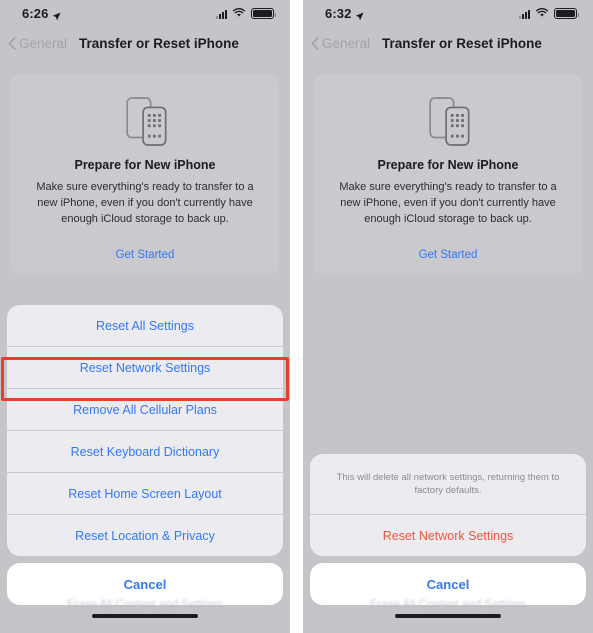  Describe the element at coordinates (338, 13) in the screenshot. I see `status-time: 6:32` at that location.